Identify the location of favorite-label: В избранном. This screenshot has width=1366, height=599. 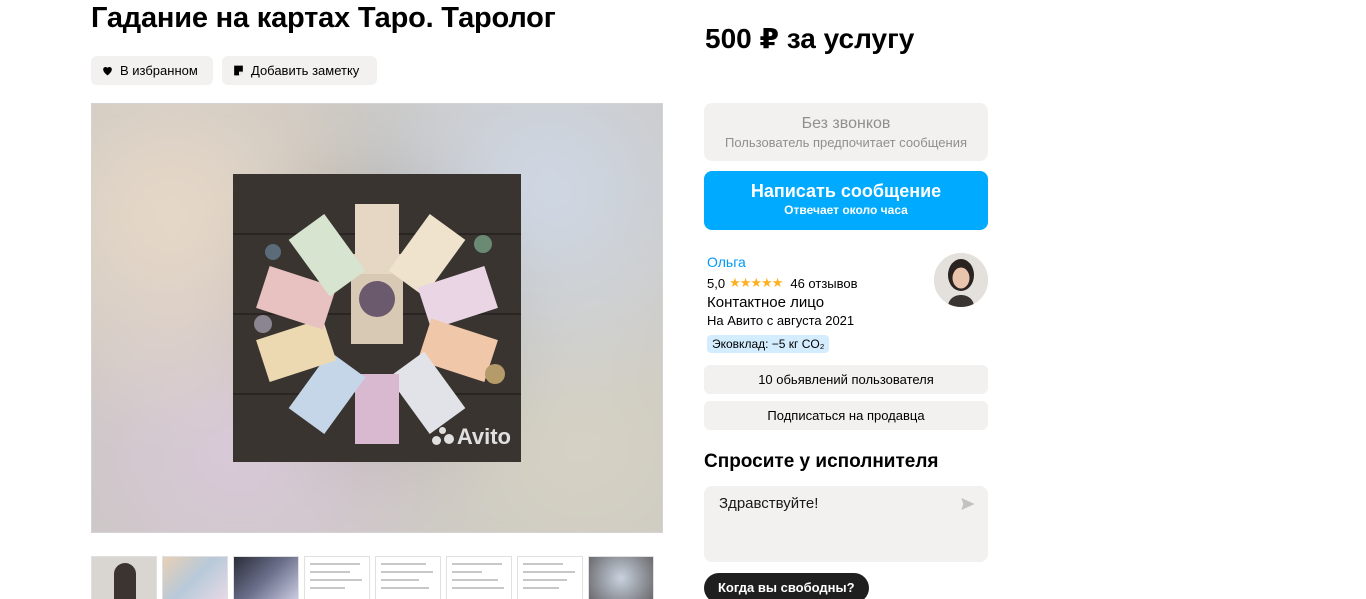
(159, 70).